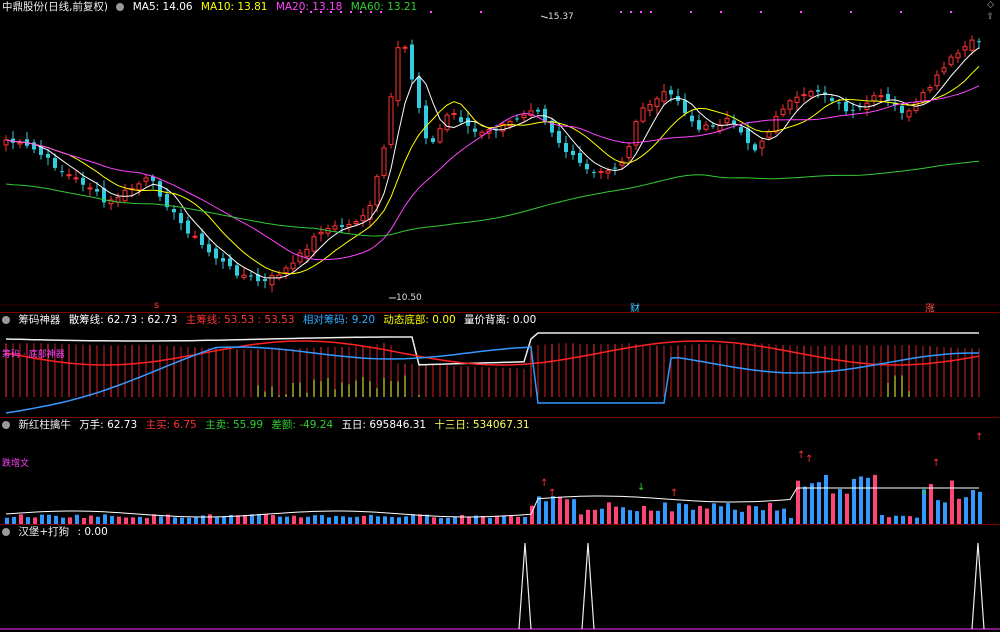  What do you see at coordinates (234, 7) in the screenshot?
I see `ma10-label: MA10: 13.81` at bounding box center [234, 7].